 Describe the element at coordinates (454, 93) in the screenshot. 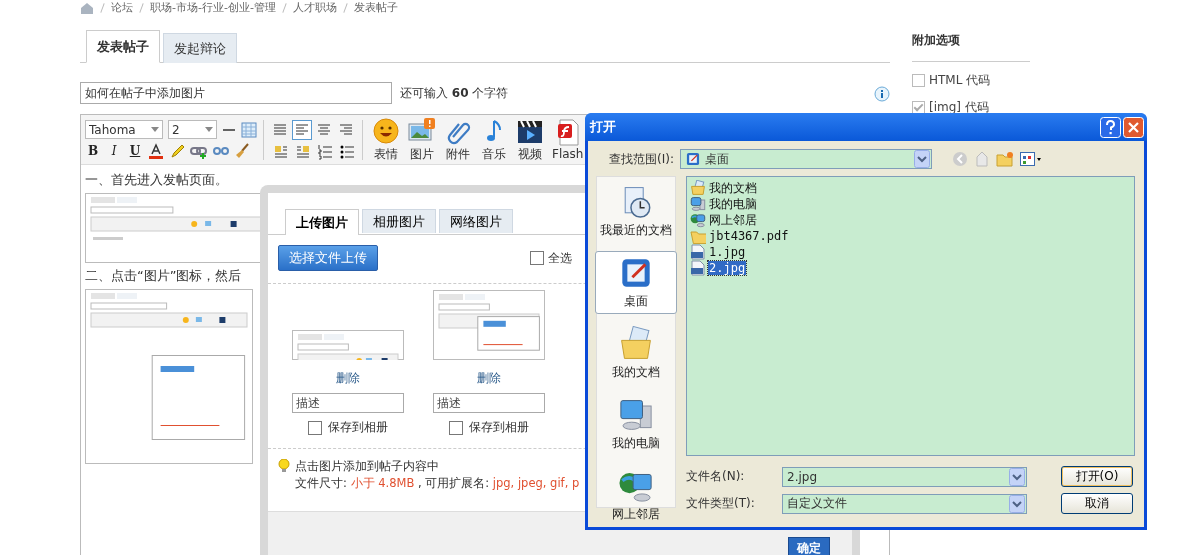

I see `character-counter: 还可输入 60 个字符` at that location.